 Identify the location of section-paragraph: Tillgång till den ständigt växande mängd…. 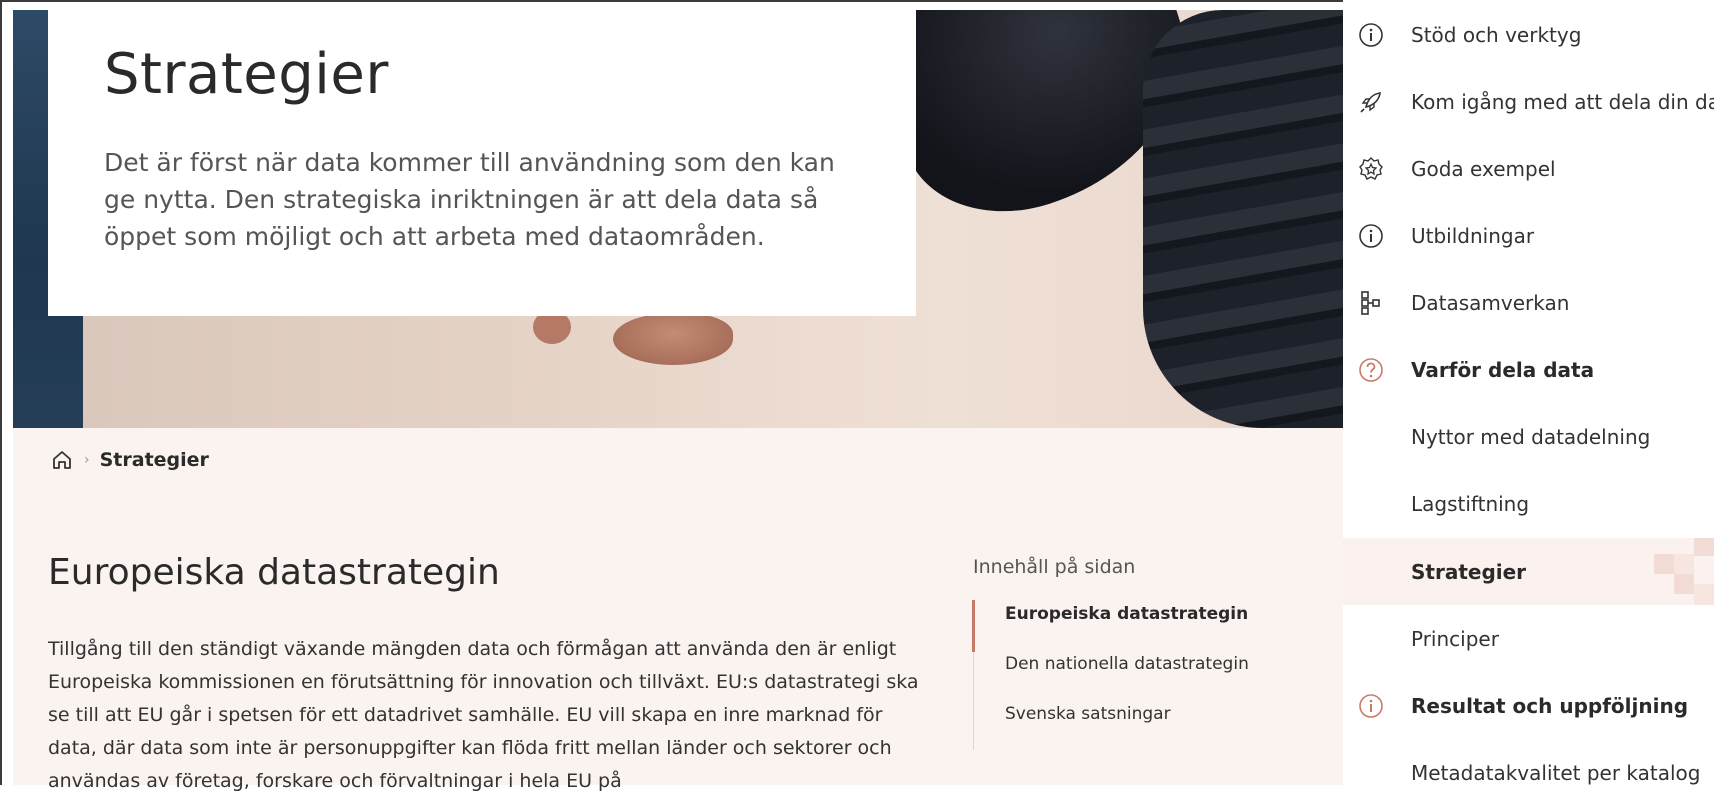
(483, 715).